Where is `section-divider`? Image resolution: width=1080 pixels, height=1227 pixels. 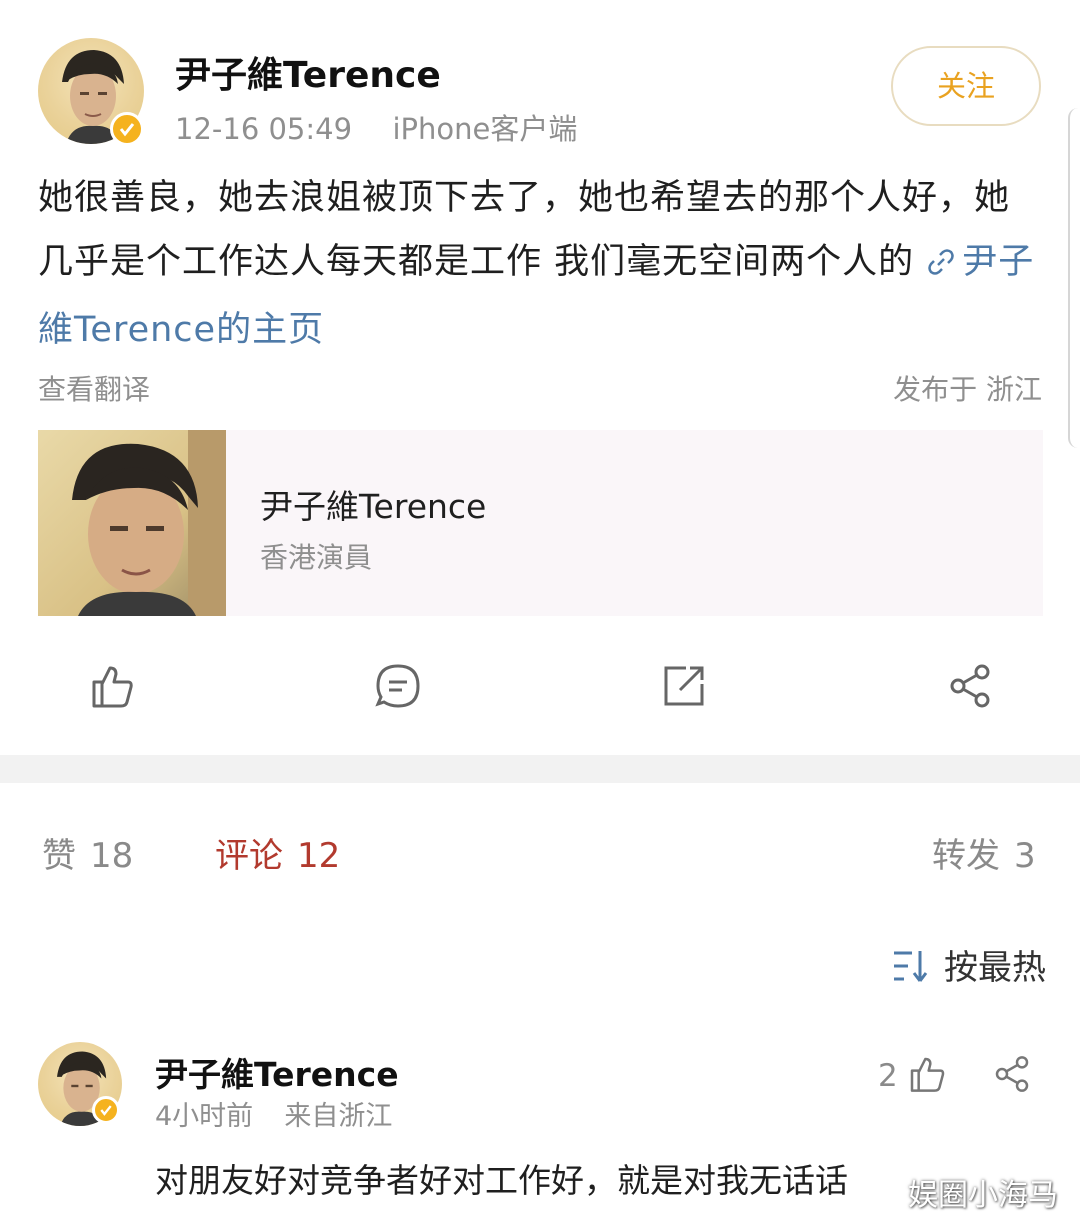
section-divider is located at coordinates (540, 769).